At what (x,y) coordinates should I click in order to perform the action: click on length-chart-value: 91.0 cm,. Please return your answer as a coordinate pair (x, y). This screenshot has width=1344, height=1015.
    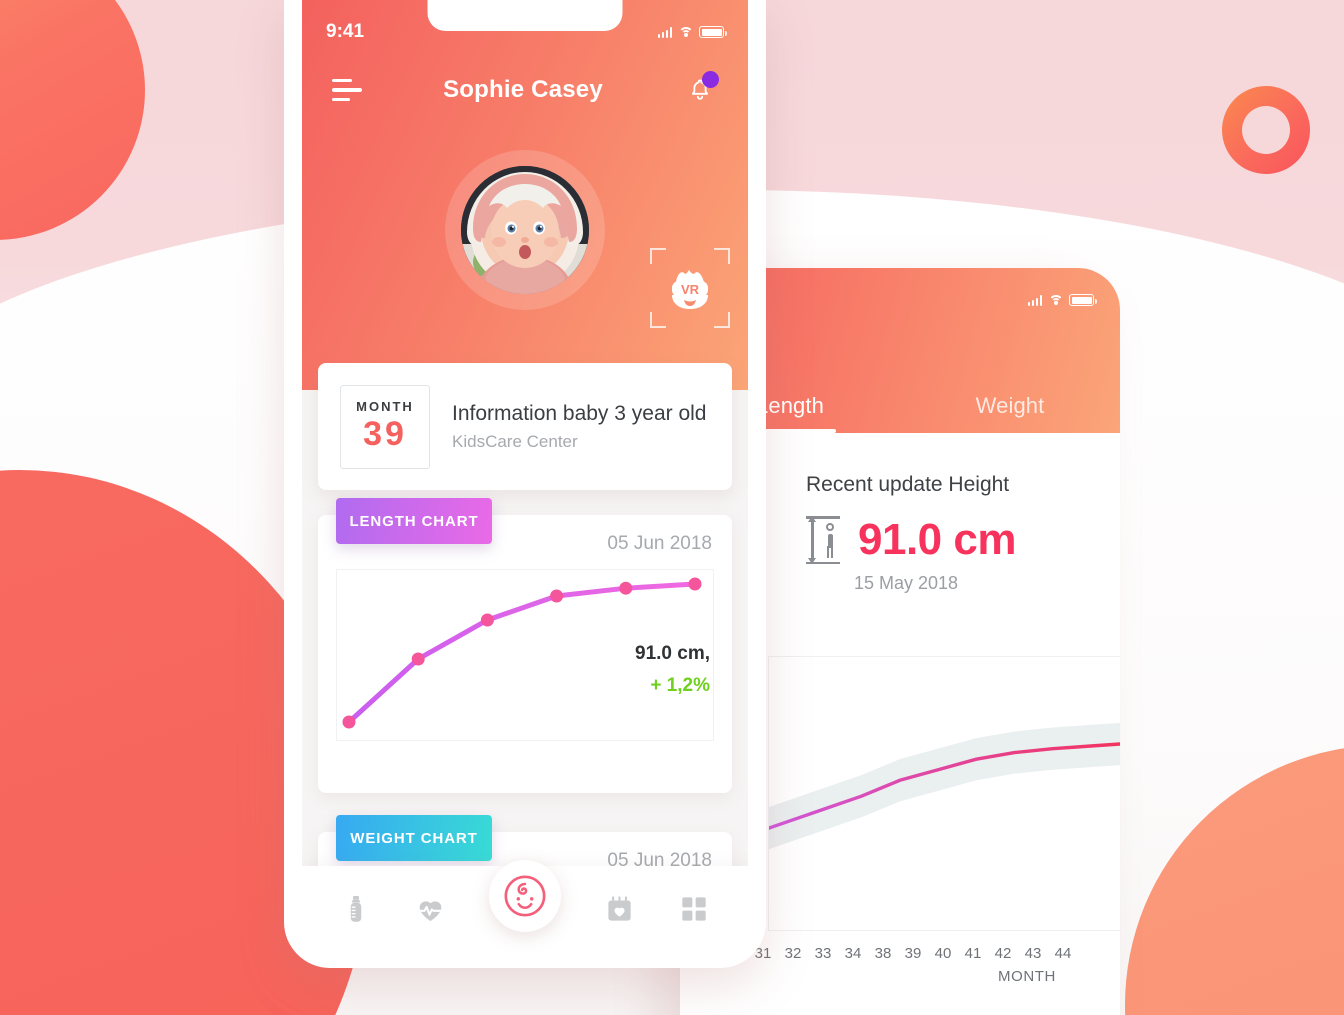
    Looking at the image, I should click on (672, 653).